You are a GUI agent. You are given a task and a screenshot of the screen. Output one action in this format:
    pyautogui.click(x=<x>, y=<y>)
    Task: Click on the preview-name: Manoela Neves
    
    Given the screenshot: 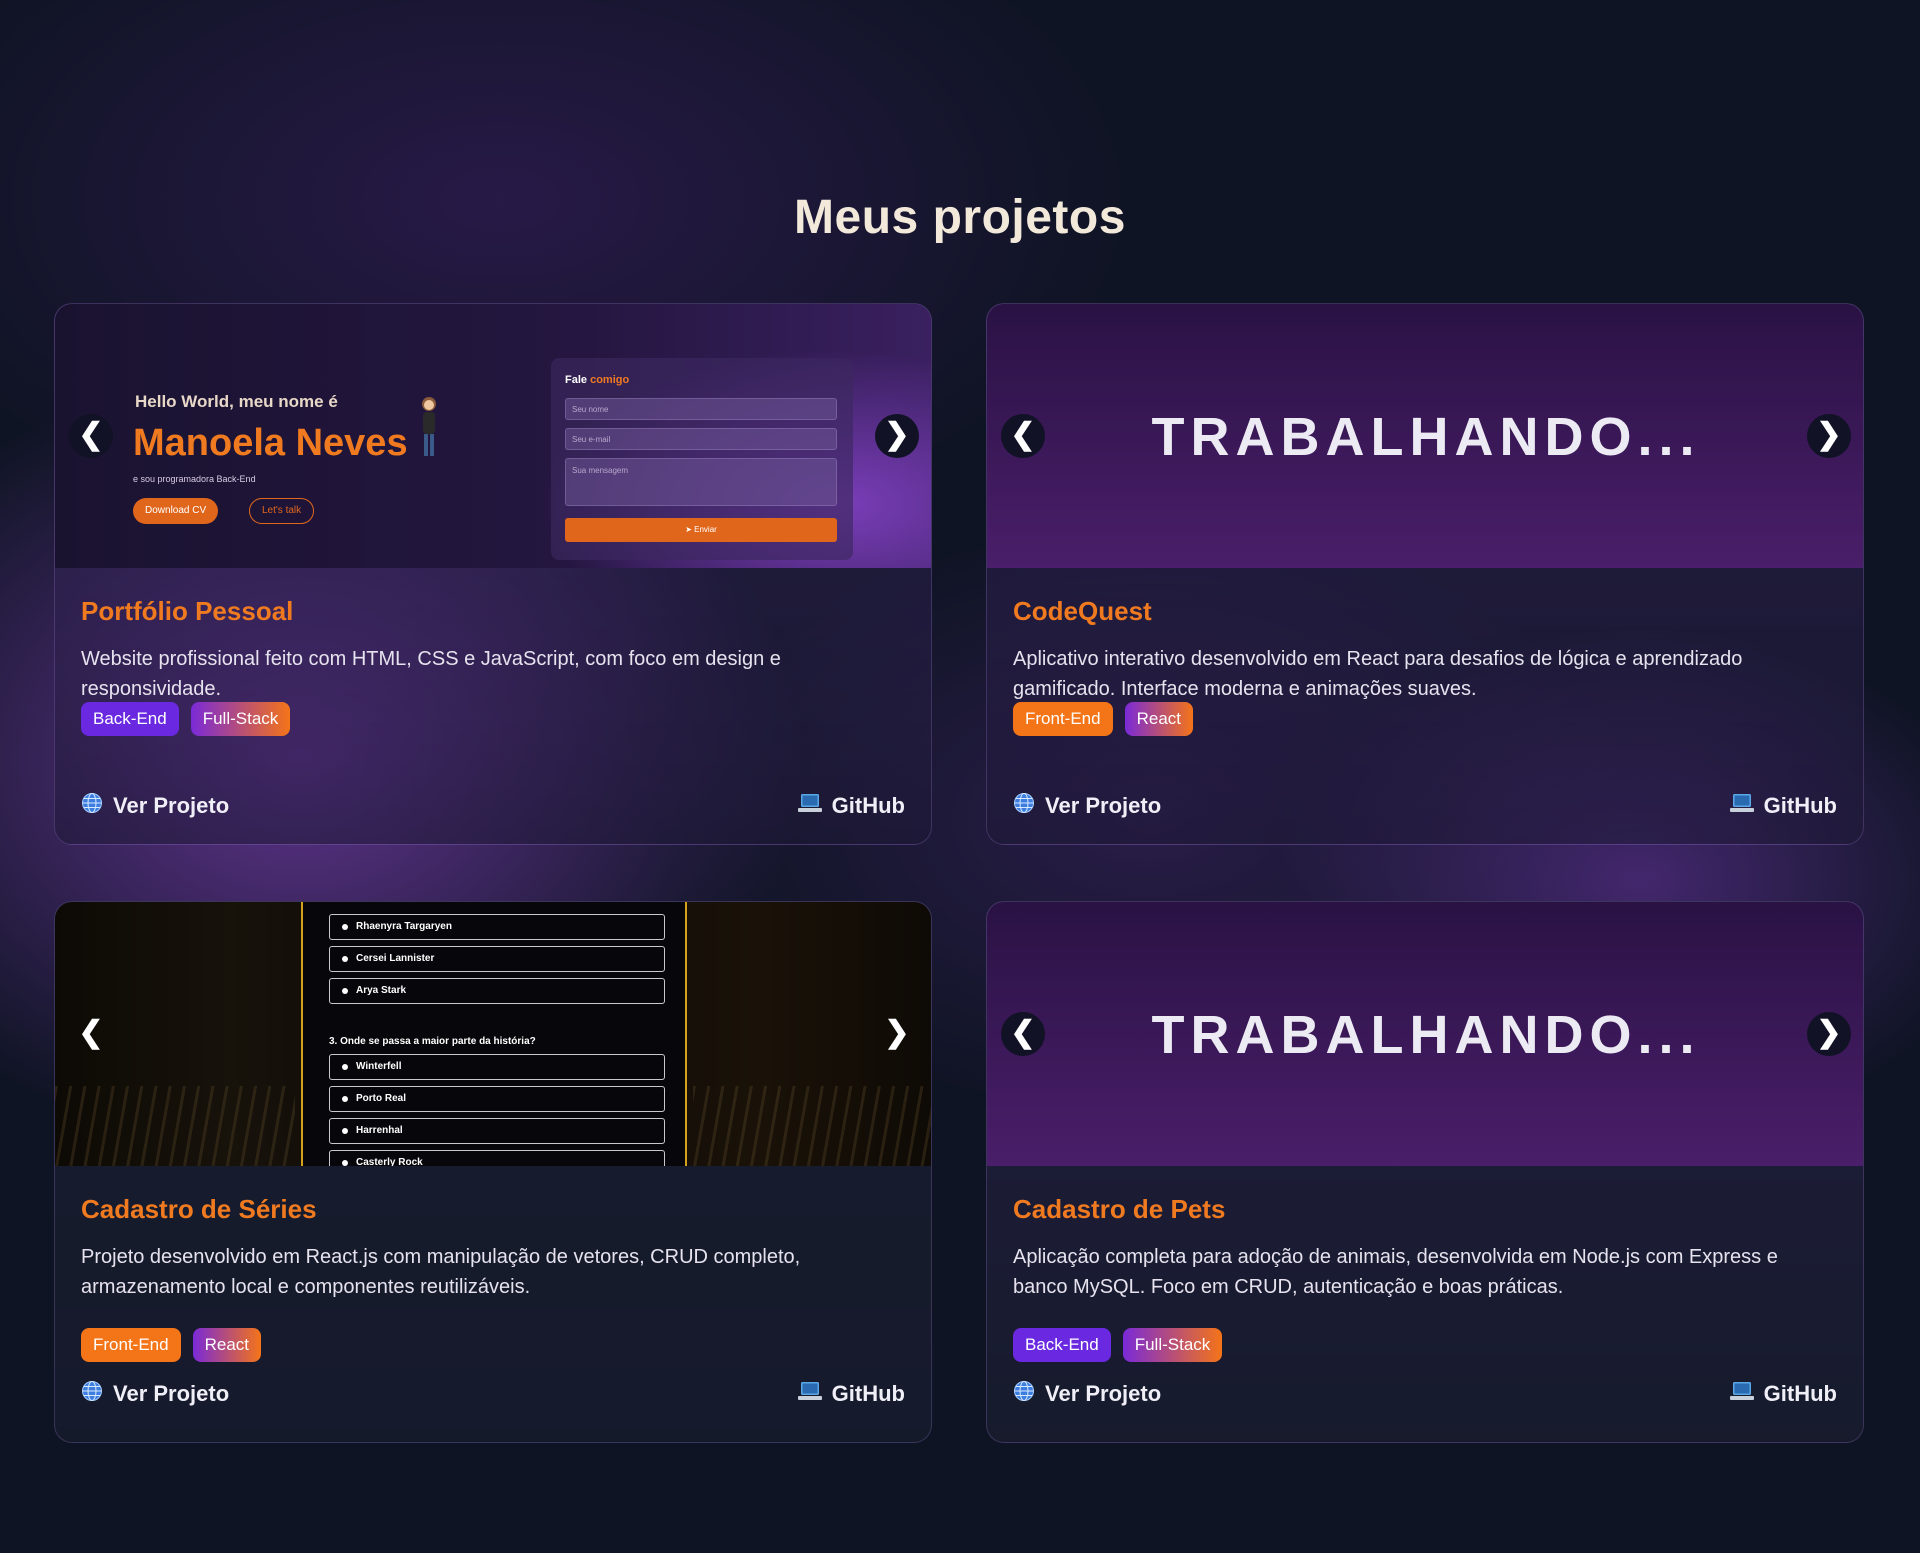 What is the action you would take?
    pyautogui.click(x=270, y=443)
    